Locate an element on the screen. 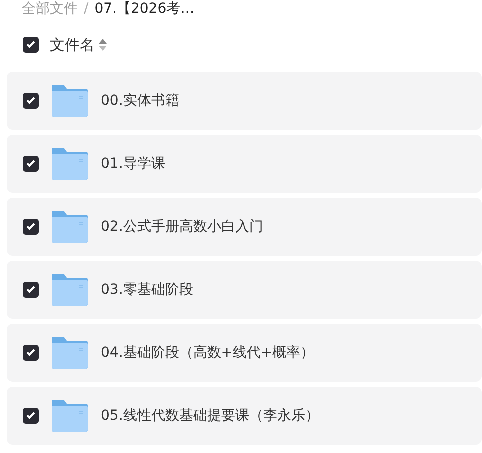 The width and height of the screenshot is (482, 453). file-row: 01.导学课 is located at coordinates (244, 164).